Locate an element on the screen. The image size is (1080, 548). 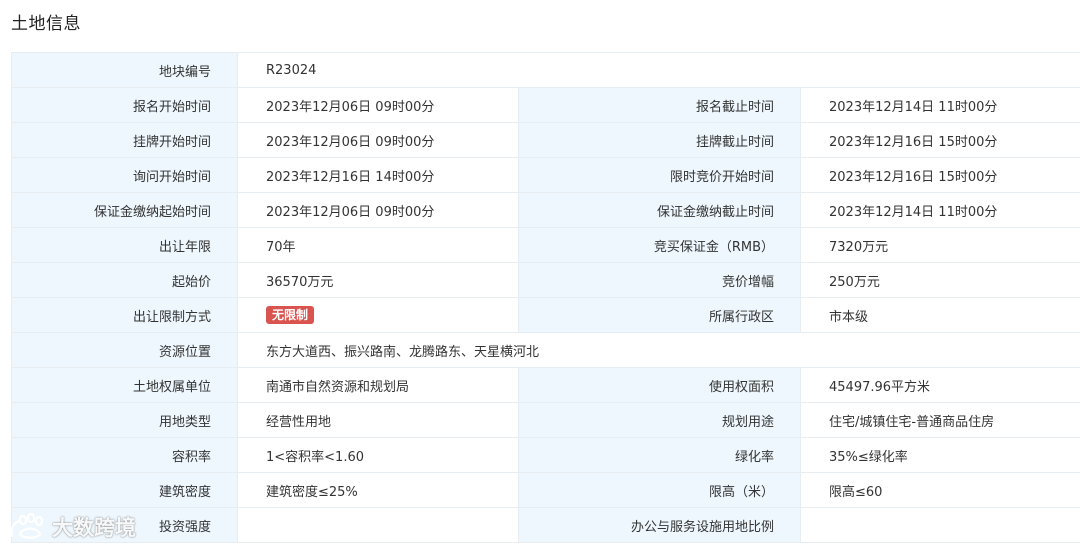
label-restriction-method: 出让限制方式 is located at coordinates (124, 315).